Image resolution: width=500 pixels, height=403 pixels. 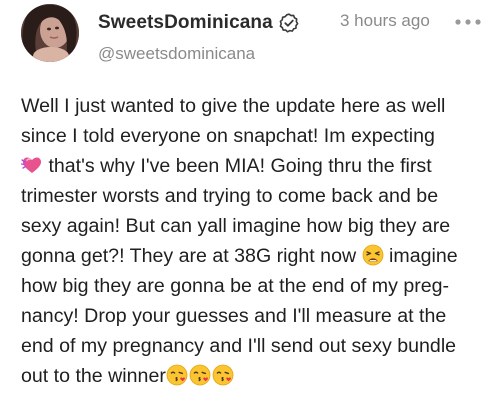 I want to click on post-body-line-with-emoji: out to the winner, so click(x=256, y=376).